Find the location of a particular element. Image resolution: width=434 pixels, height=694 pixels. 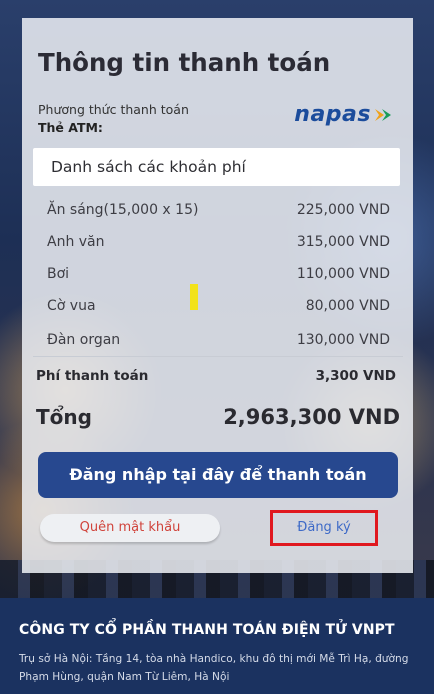

scroll-indicator is located at coordinates (194, 297).